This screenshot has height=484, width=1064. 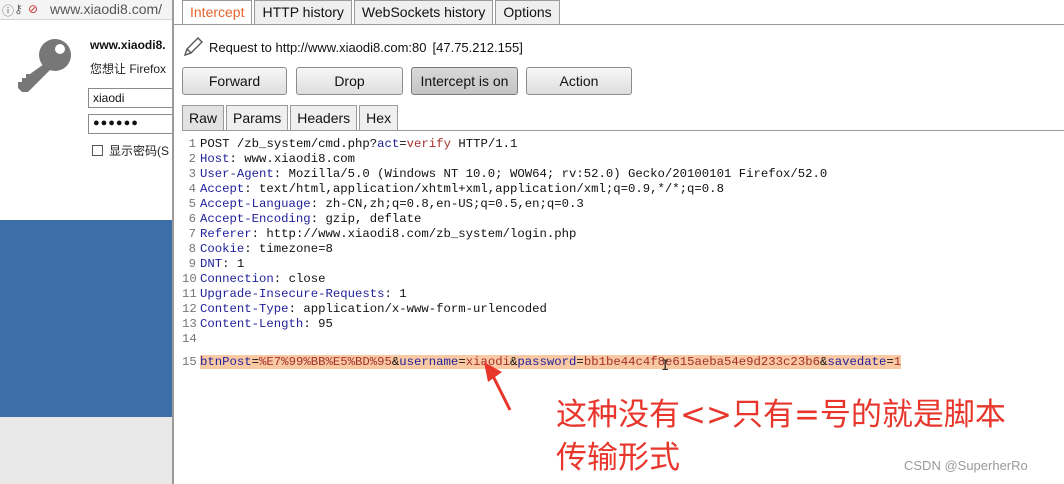 I want to click on text-cursor: I, so click(x=665, y=366).